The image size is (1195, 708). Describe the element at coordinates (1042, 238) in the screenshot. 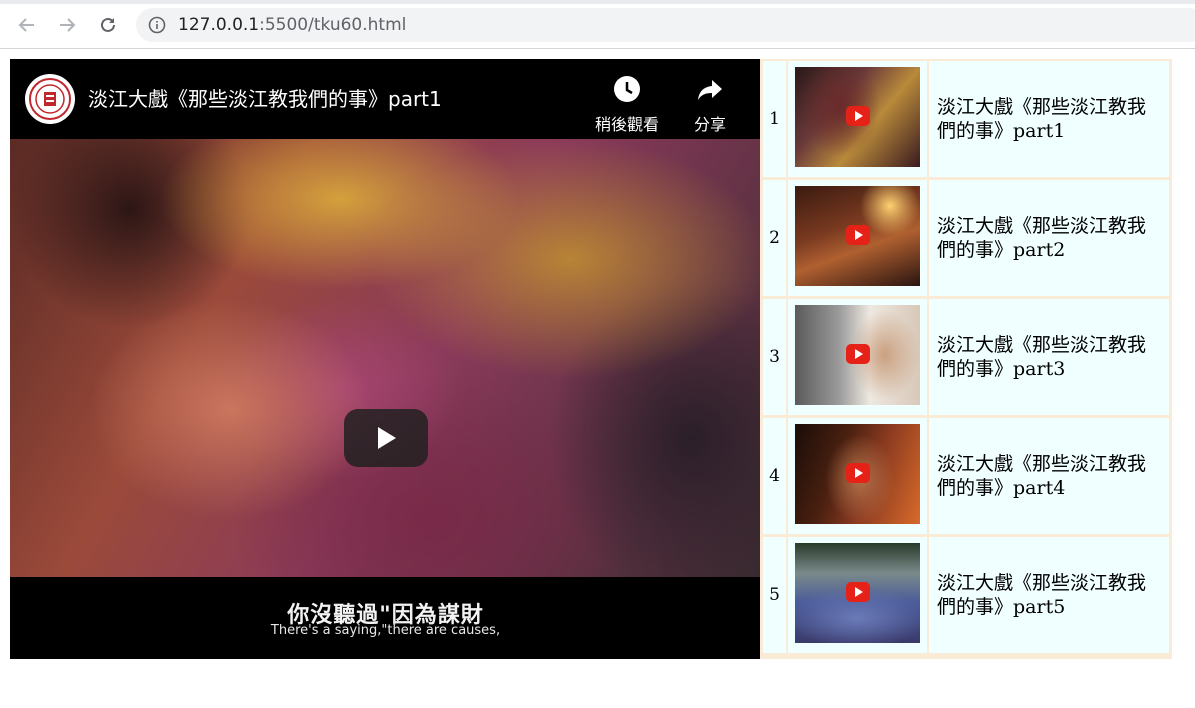

I see `video-title-text: 淡江大戲《那些淡江教我們的事》part2` at that location.